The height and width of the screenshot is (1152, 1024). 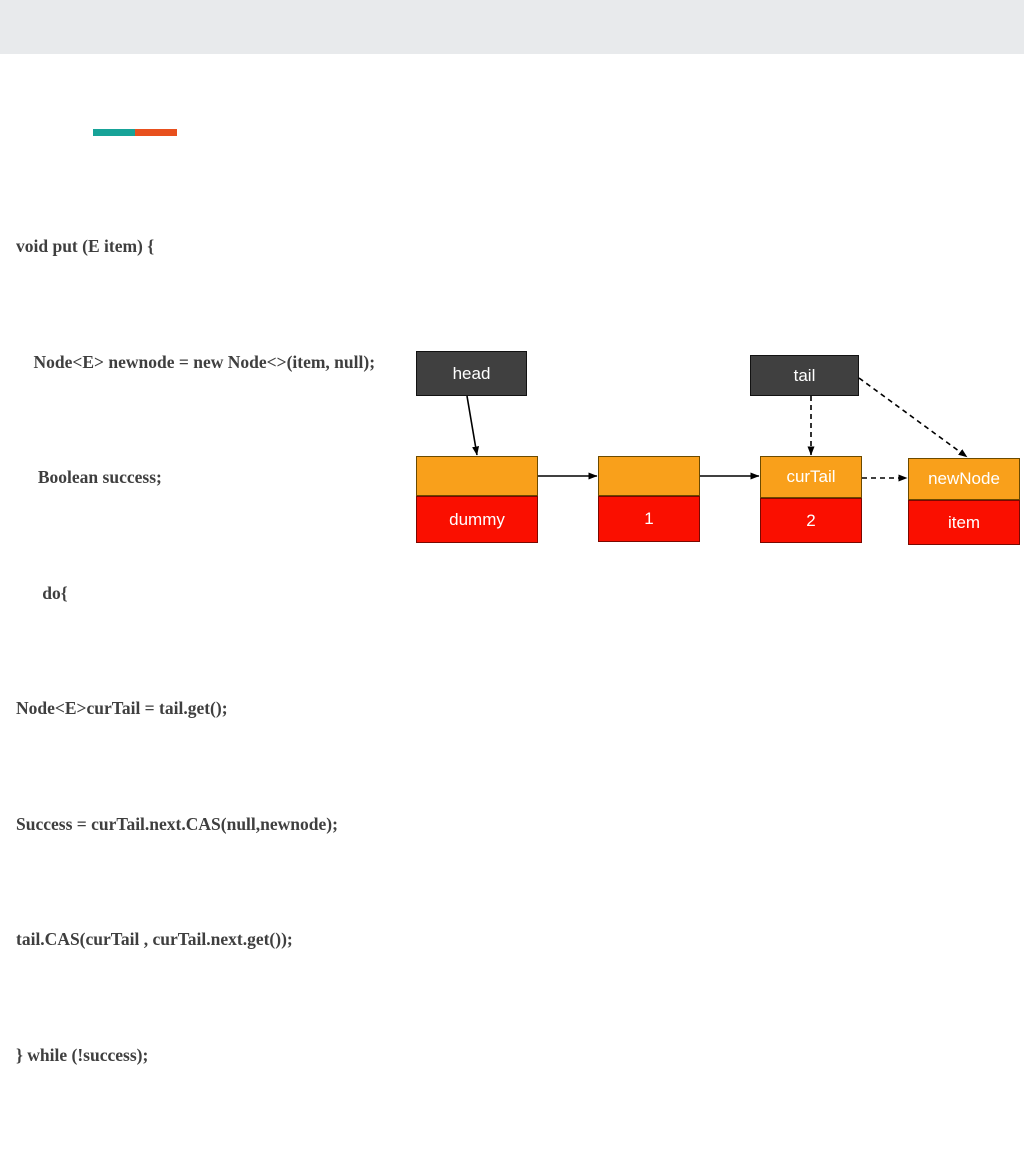 What do you see at coordinates (649, 476) in the screenshot?
I see `list-node-one-next-cell` at bounding box center [649, 476].